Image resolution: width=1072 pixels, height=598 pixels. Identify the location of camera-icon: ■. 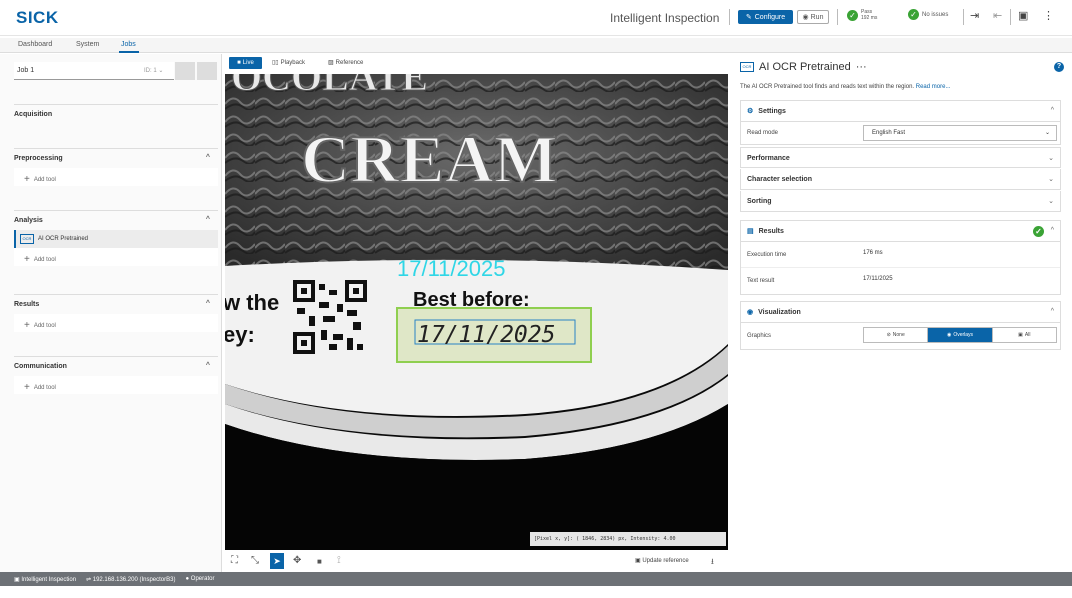
(239, 63).